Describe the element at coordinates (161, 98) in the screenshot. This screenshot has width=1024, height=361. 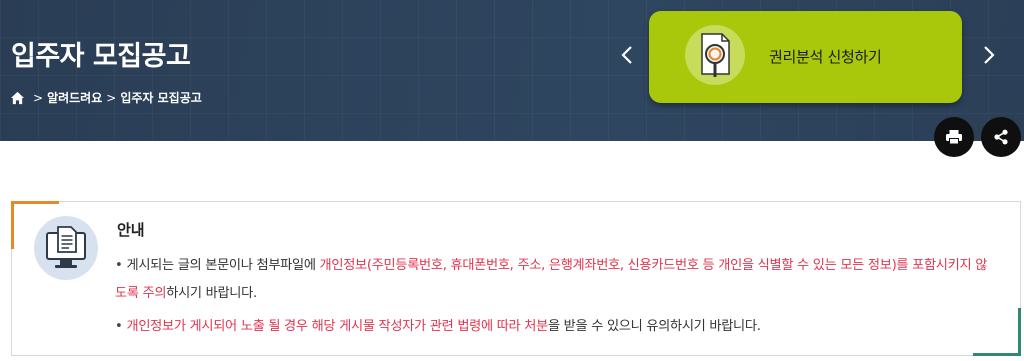
I see `breadcrumb-item-current: 입주자 모집공고` at that location.